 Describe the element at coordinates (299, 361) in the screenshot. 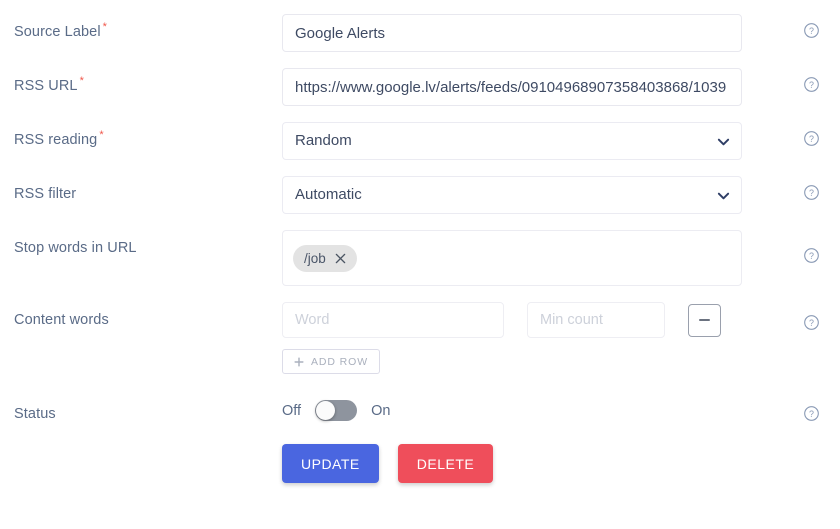

I see `plus-icon` at that location.